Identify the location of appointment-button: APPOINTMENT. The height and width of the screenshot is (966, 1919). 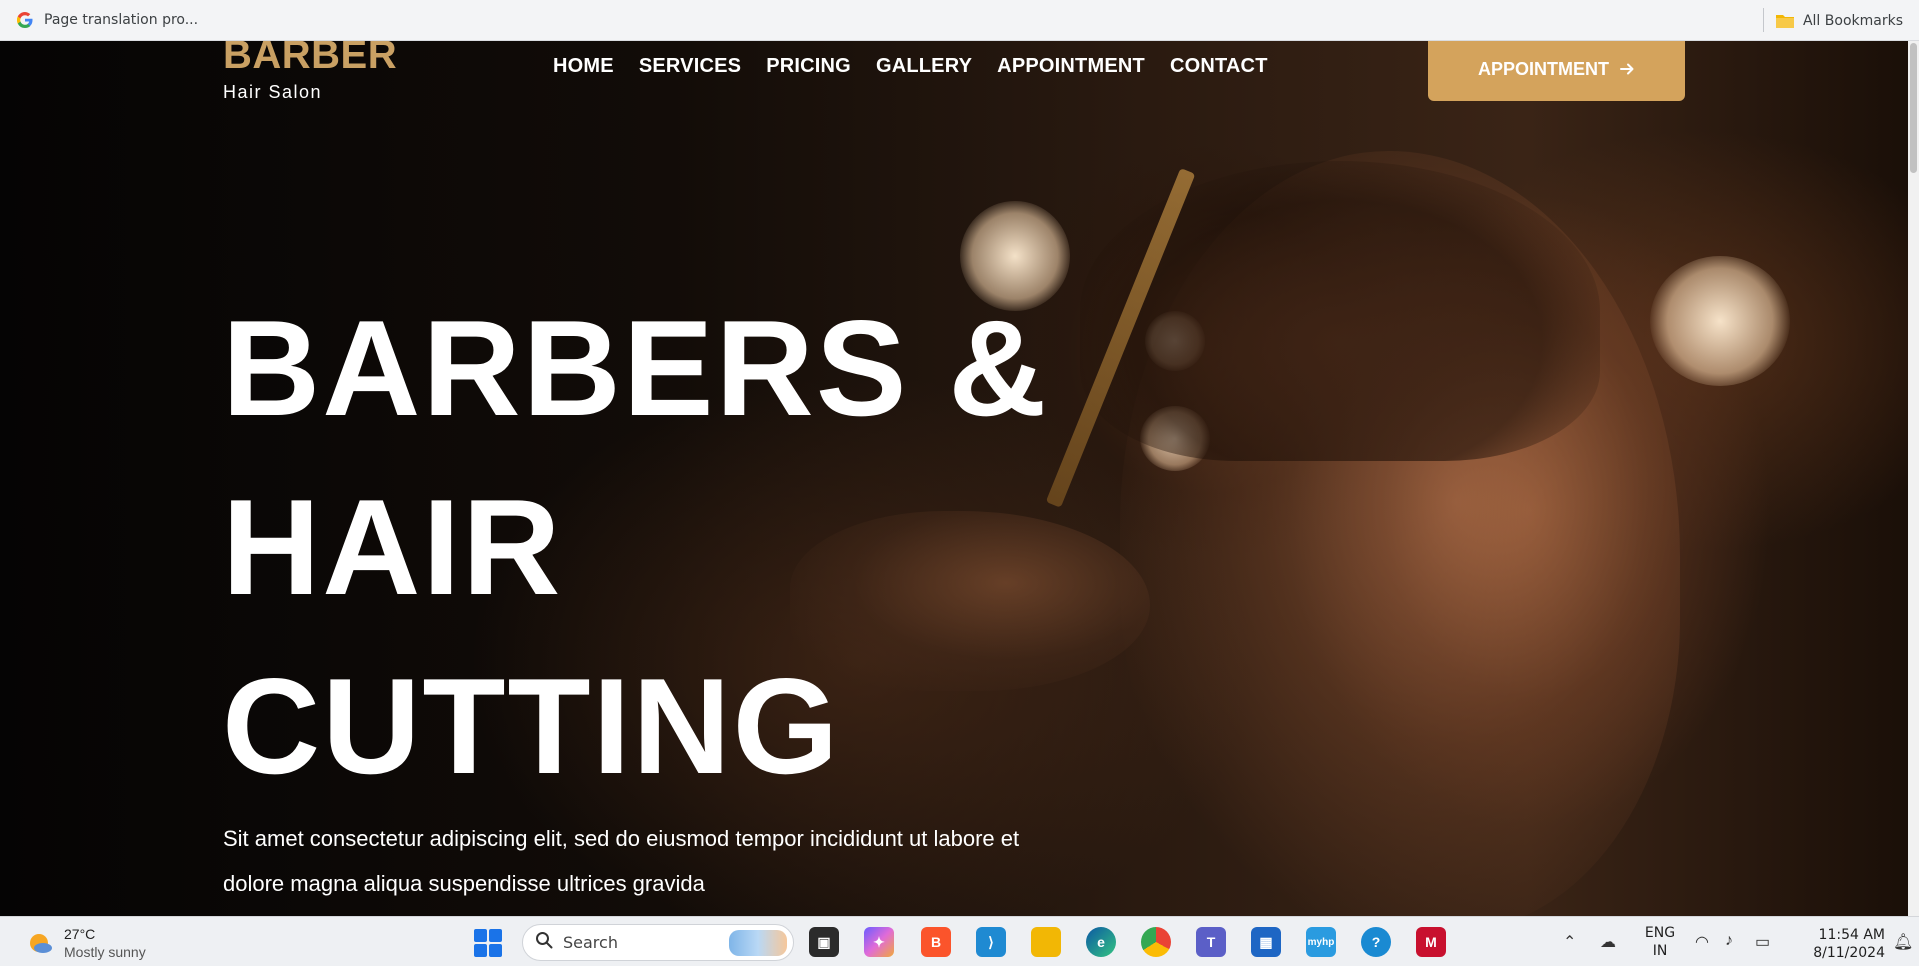
(1556, 71).